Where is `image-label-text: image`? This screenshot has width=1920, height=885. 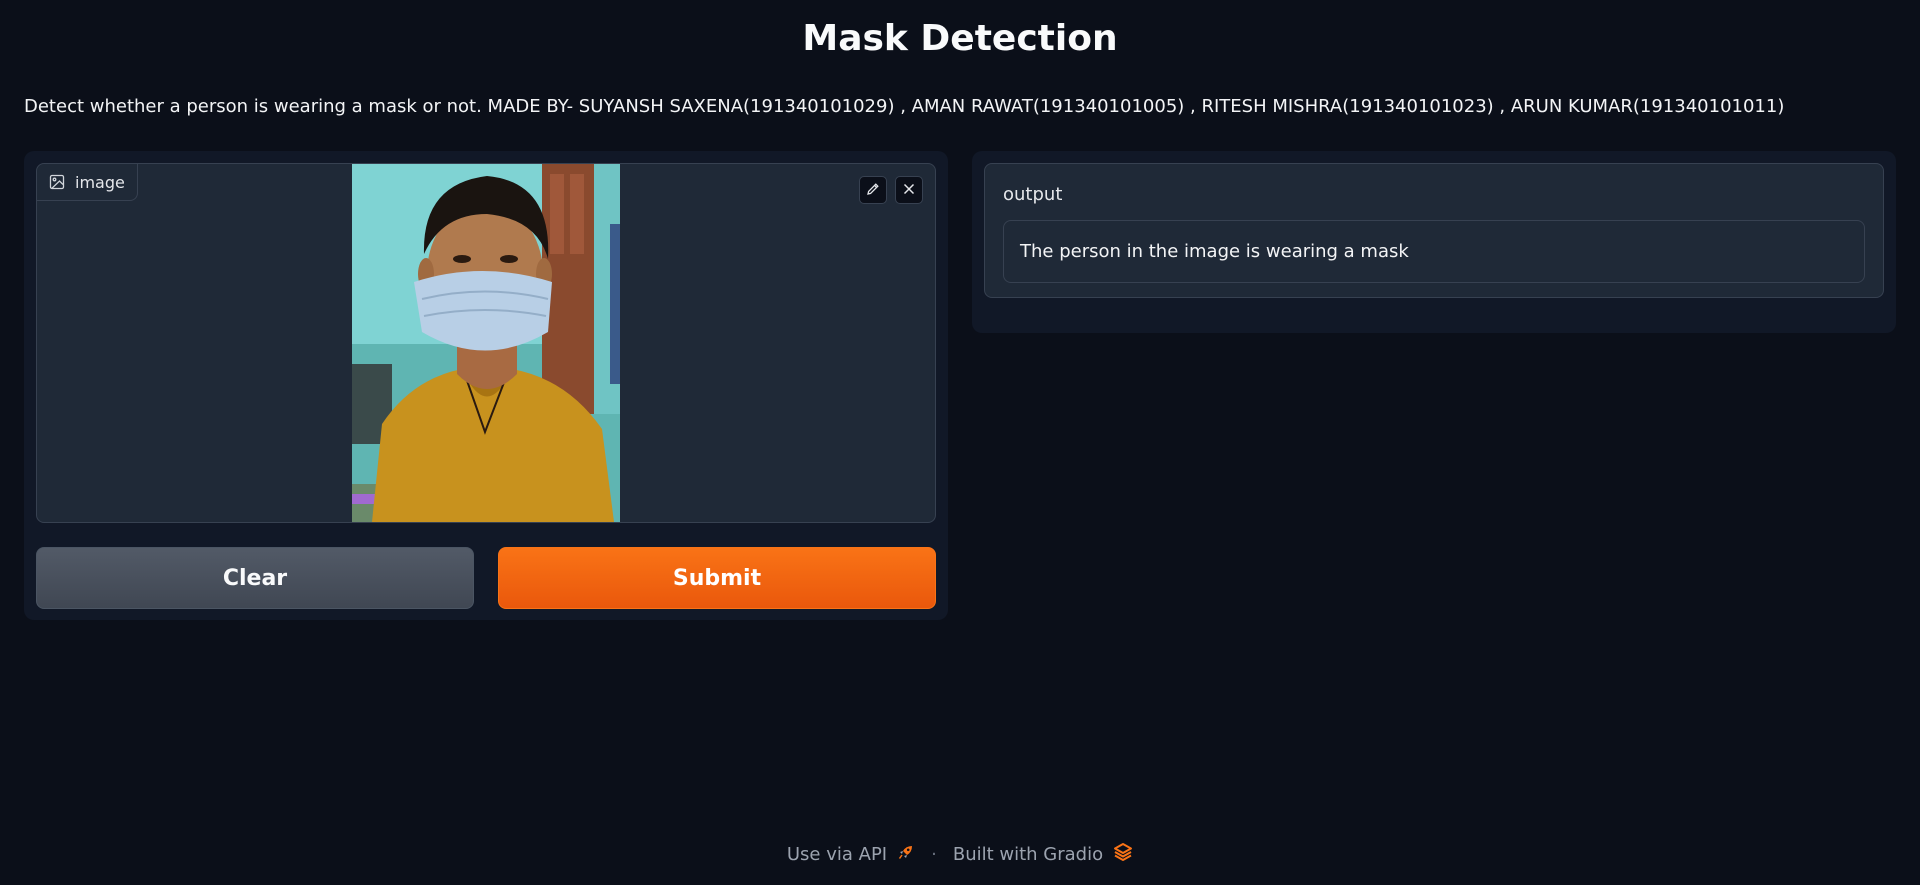
image-label-text: image is located at coordinates (100, 182).